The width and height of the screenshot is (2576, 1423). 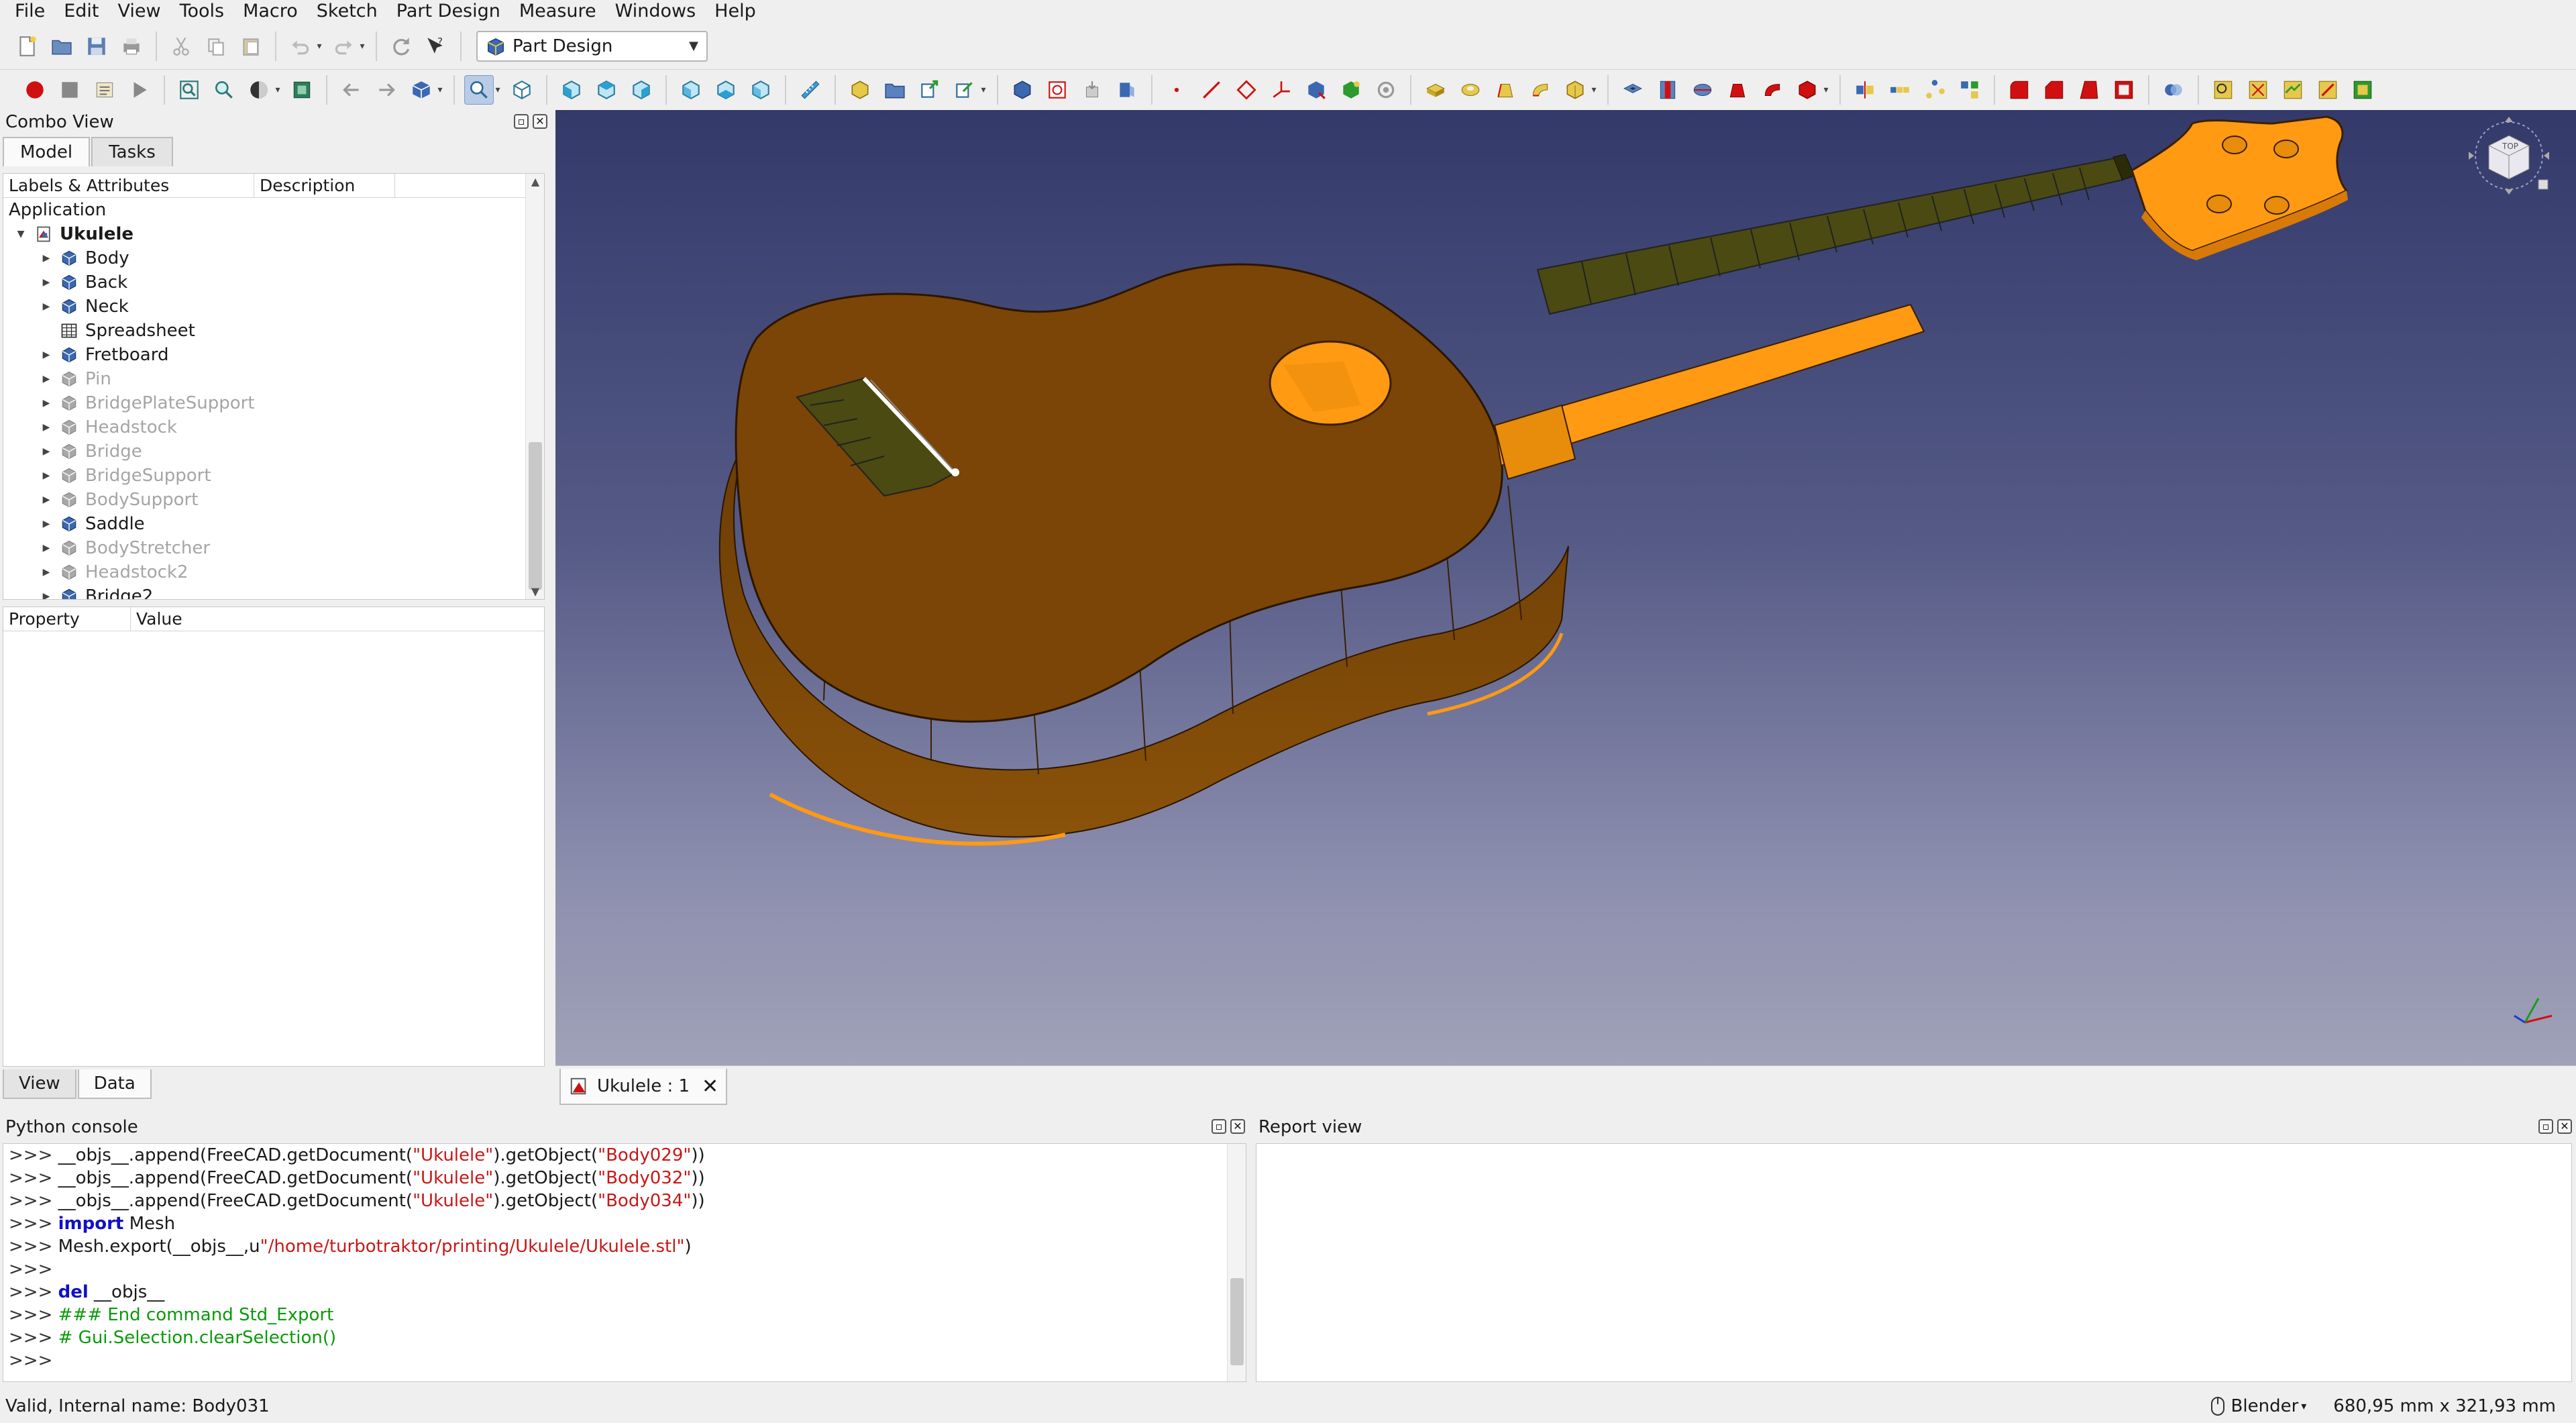 What do you see at coordinates (264, 331) in the screenshot?
I see `tree-item-spreadsheet: Spreadsheet` at bounding box center [264, 331].